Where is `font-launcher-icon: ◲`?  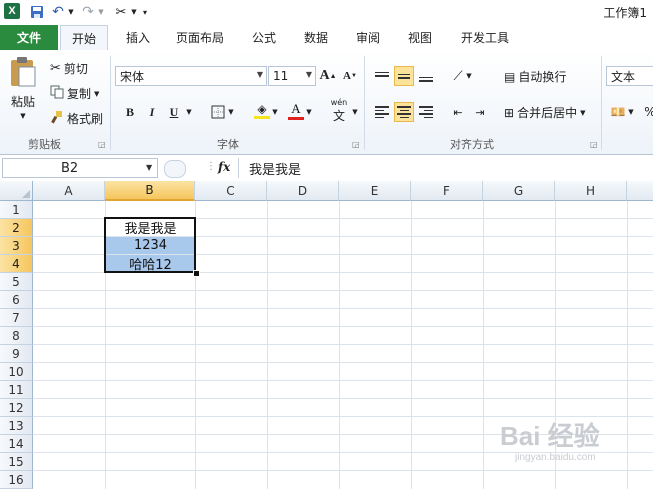 font-launcher-icon: ◲ is located at coordinates (356, 144).